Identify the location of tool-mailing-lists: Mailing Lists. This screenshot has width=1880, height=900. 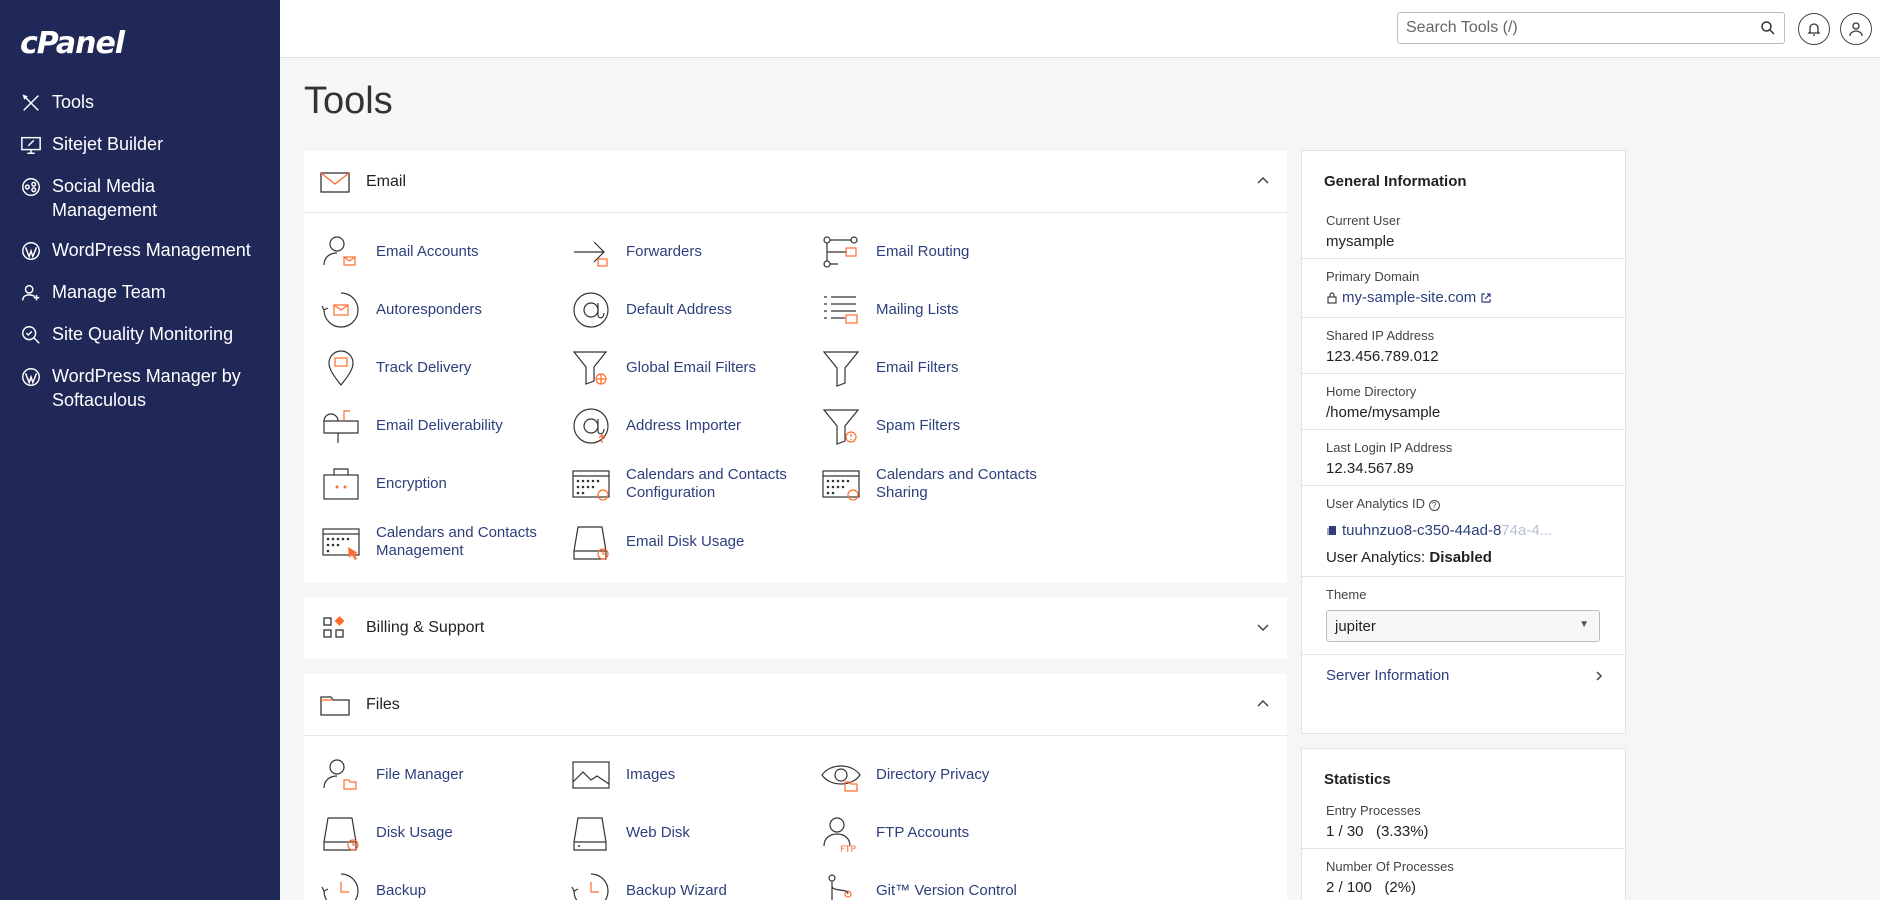
(945, 310).